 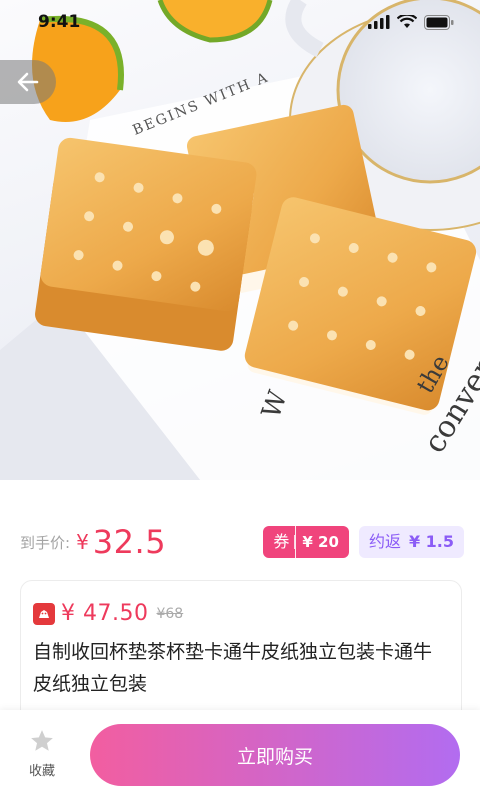 I want to click on price-badges: 券 ¥ 20 约返 ¥ 1.5, so click(x=363, y=542).